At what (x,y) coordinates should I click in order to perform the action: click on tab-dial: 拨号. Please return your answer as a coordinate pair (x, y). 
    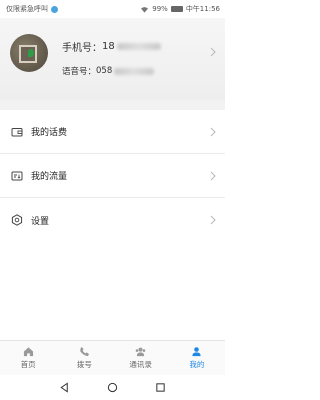
    Looking at the image, I should click on (84, 358).